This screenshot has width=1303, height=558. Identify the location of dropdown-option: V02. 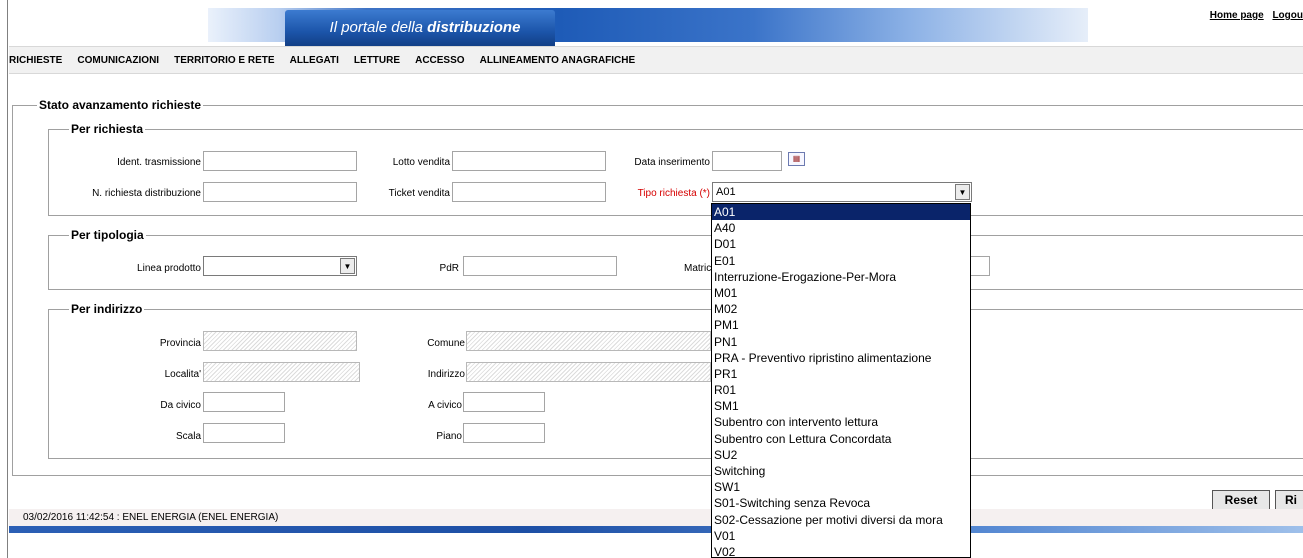
(841, 550).